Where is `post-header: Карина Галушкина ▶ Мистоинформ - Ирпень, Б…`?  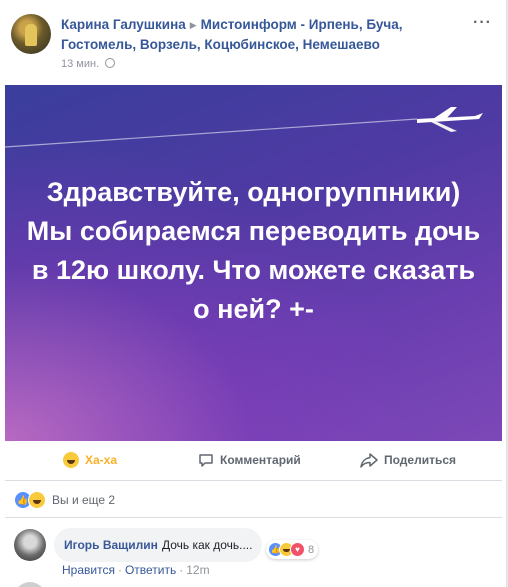
post-header: Карина Галушкина ▶ Мистоинформ - Ирпень, Б… is located at coordinates (261, 34).